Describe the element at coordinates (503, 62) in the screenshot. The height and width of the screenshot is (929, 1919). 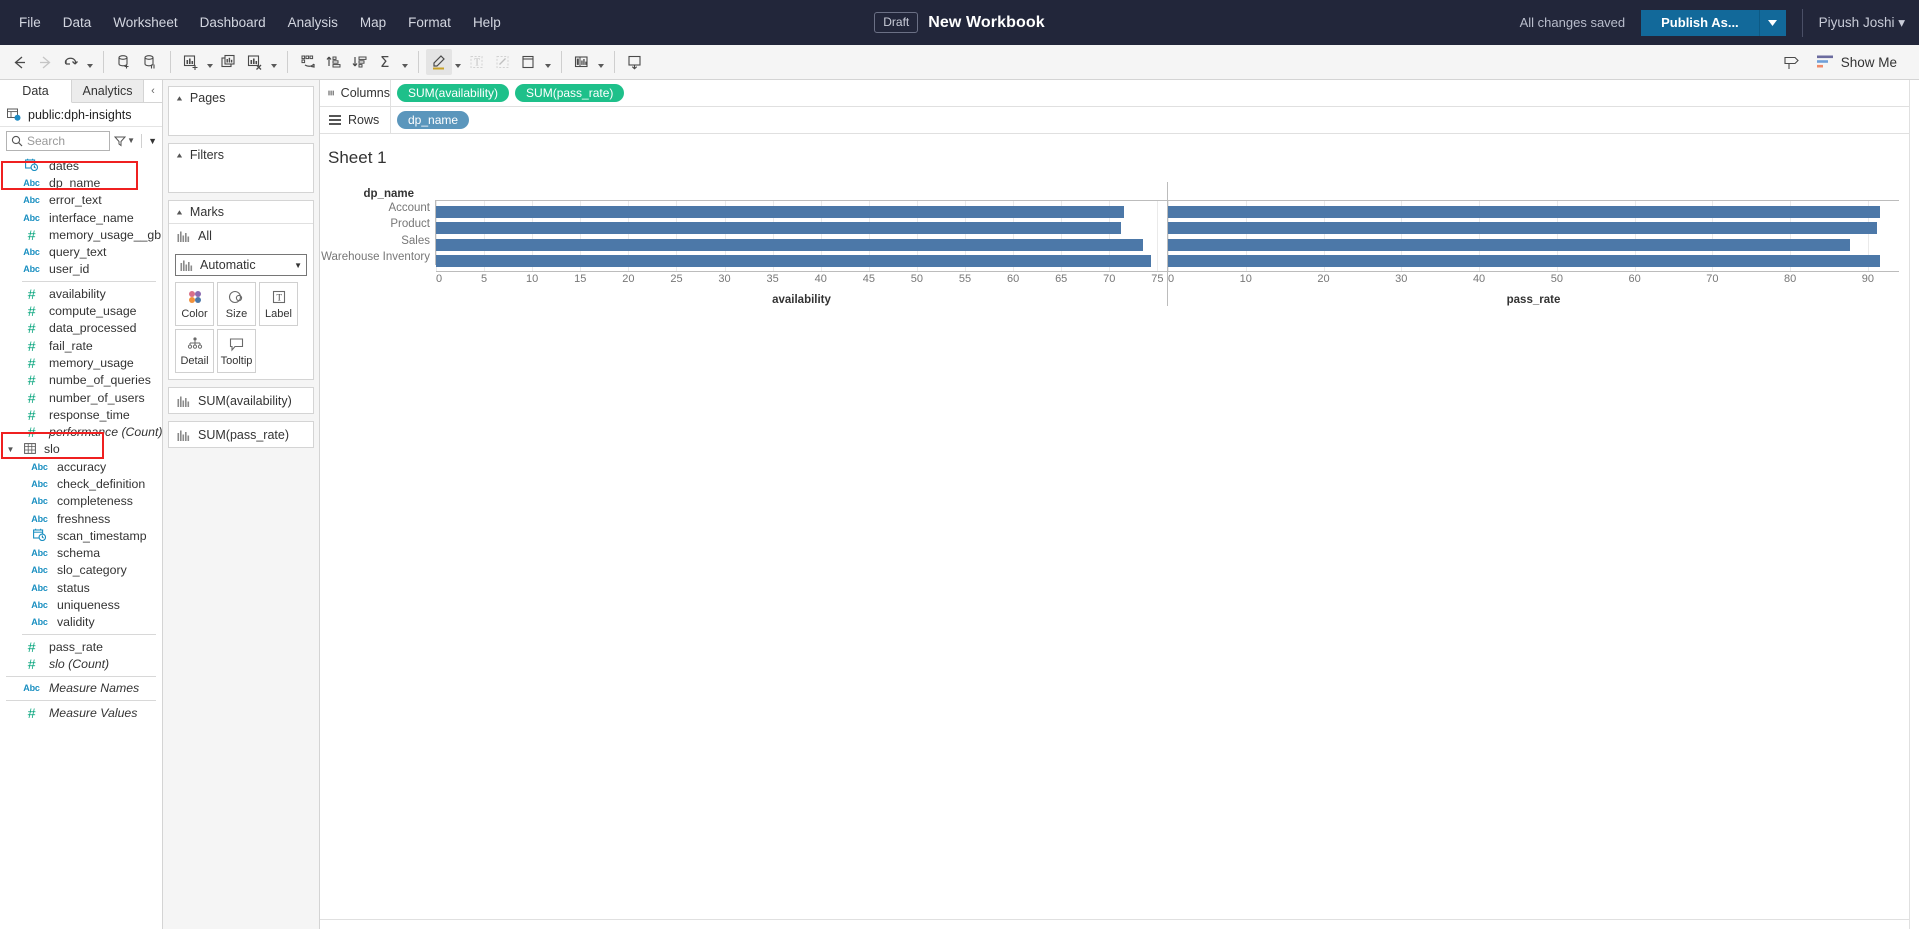
I see `fix-axes-icon` at that location.